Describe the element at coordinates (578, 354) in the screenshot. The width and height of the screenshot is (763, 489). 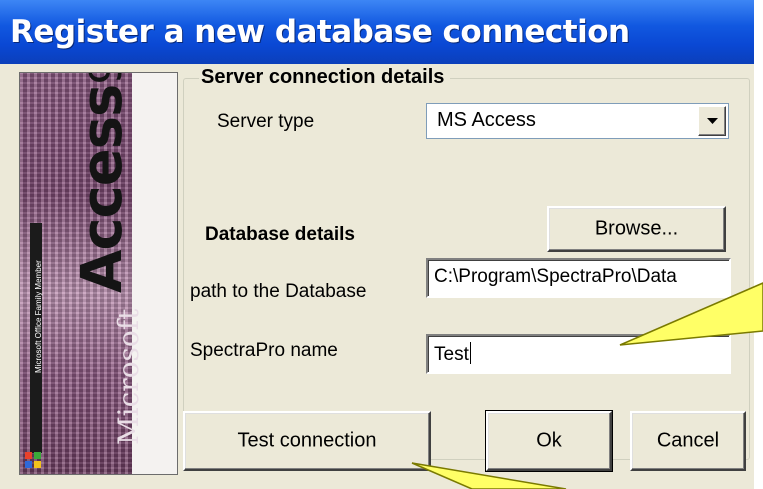
I see `spectrapro-name-field: Test` at that location.